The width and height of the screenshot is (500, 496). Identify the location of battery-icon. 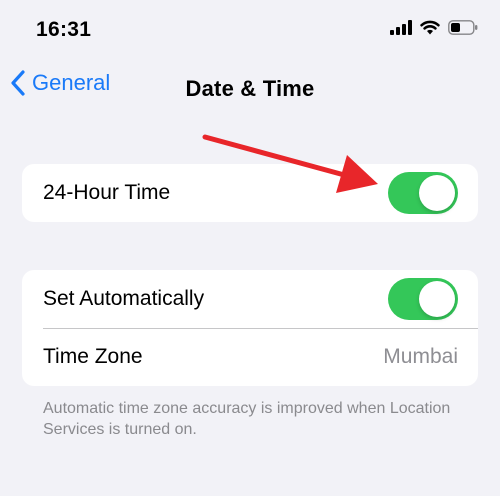
(463, 27).